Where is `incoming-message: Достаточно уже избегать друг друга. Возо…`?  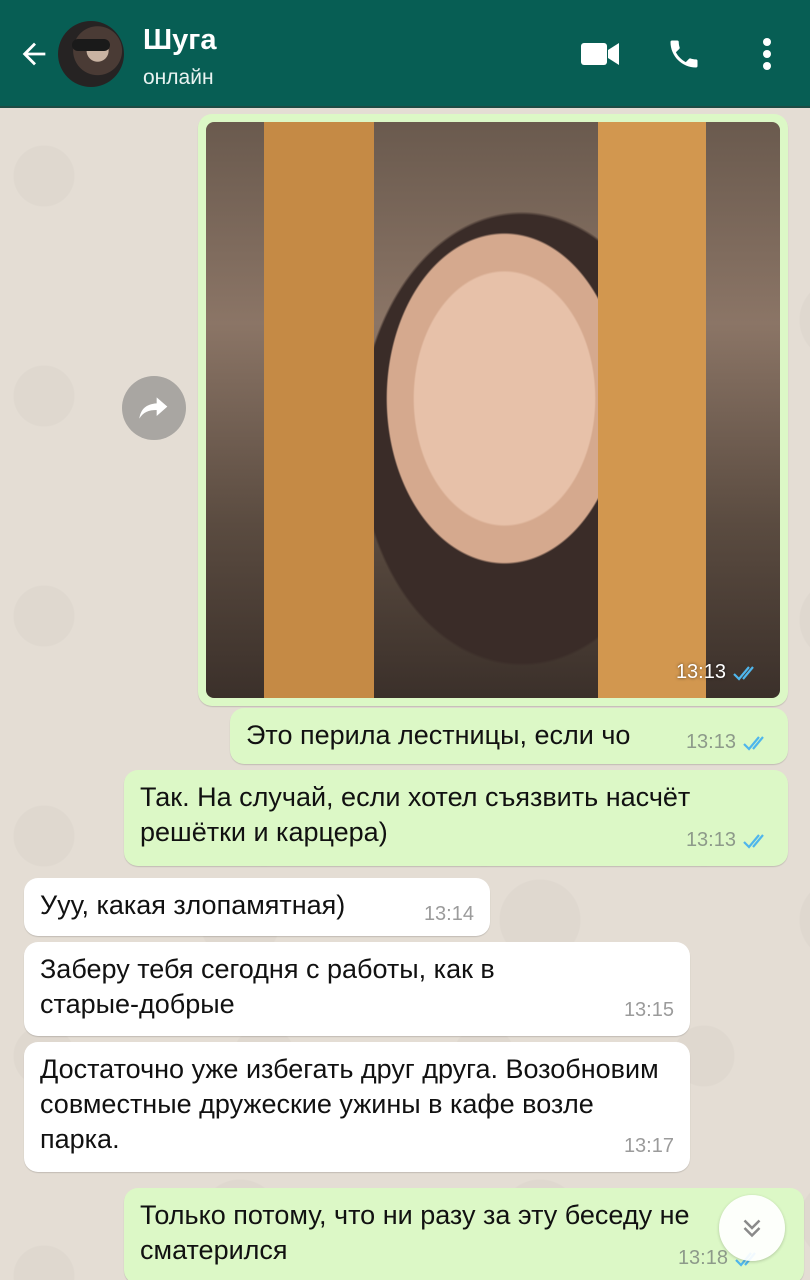 incoming-message: Достаточно уже избегать друг друга. Возо… is located at coordinates (357, 1107).